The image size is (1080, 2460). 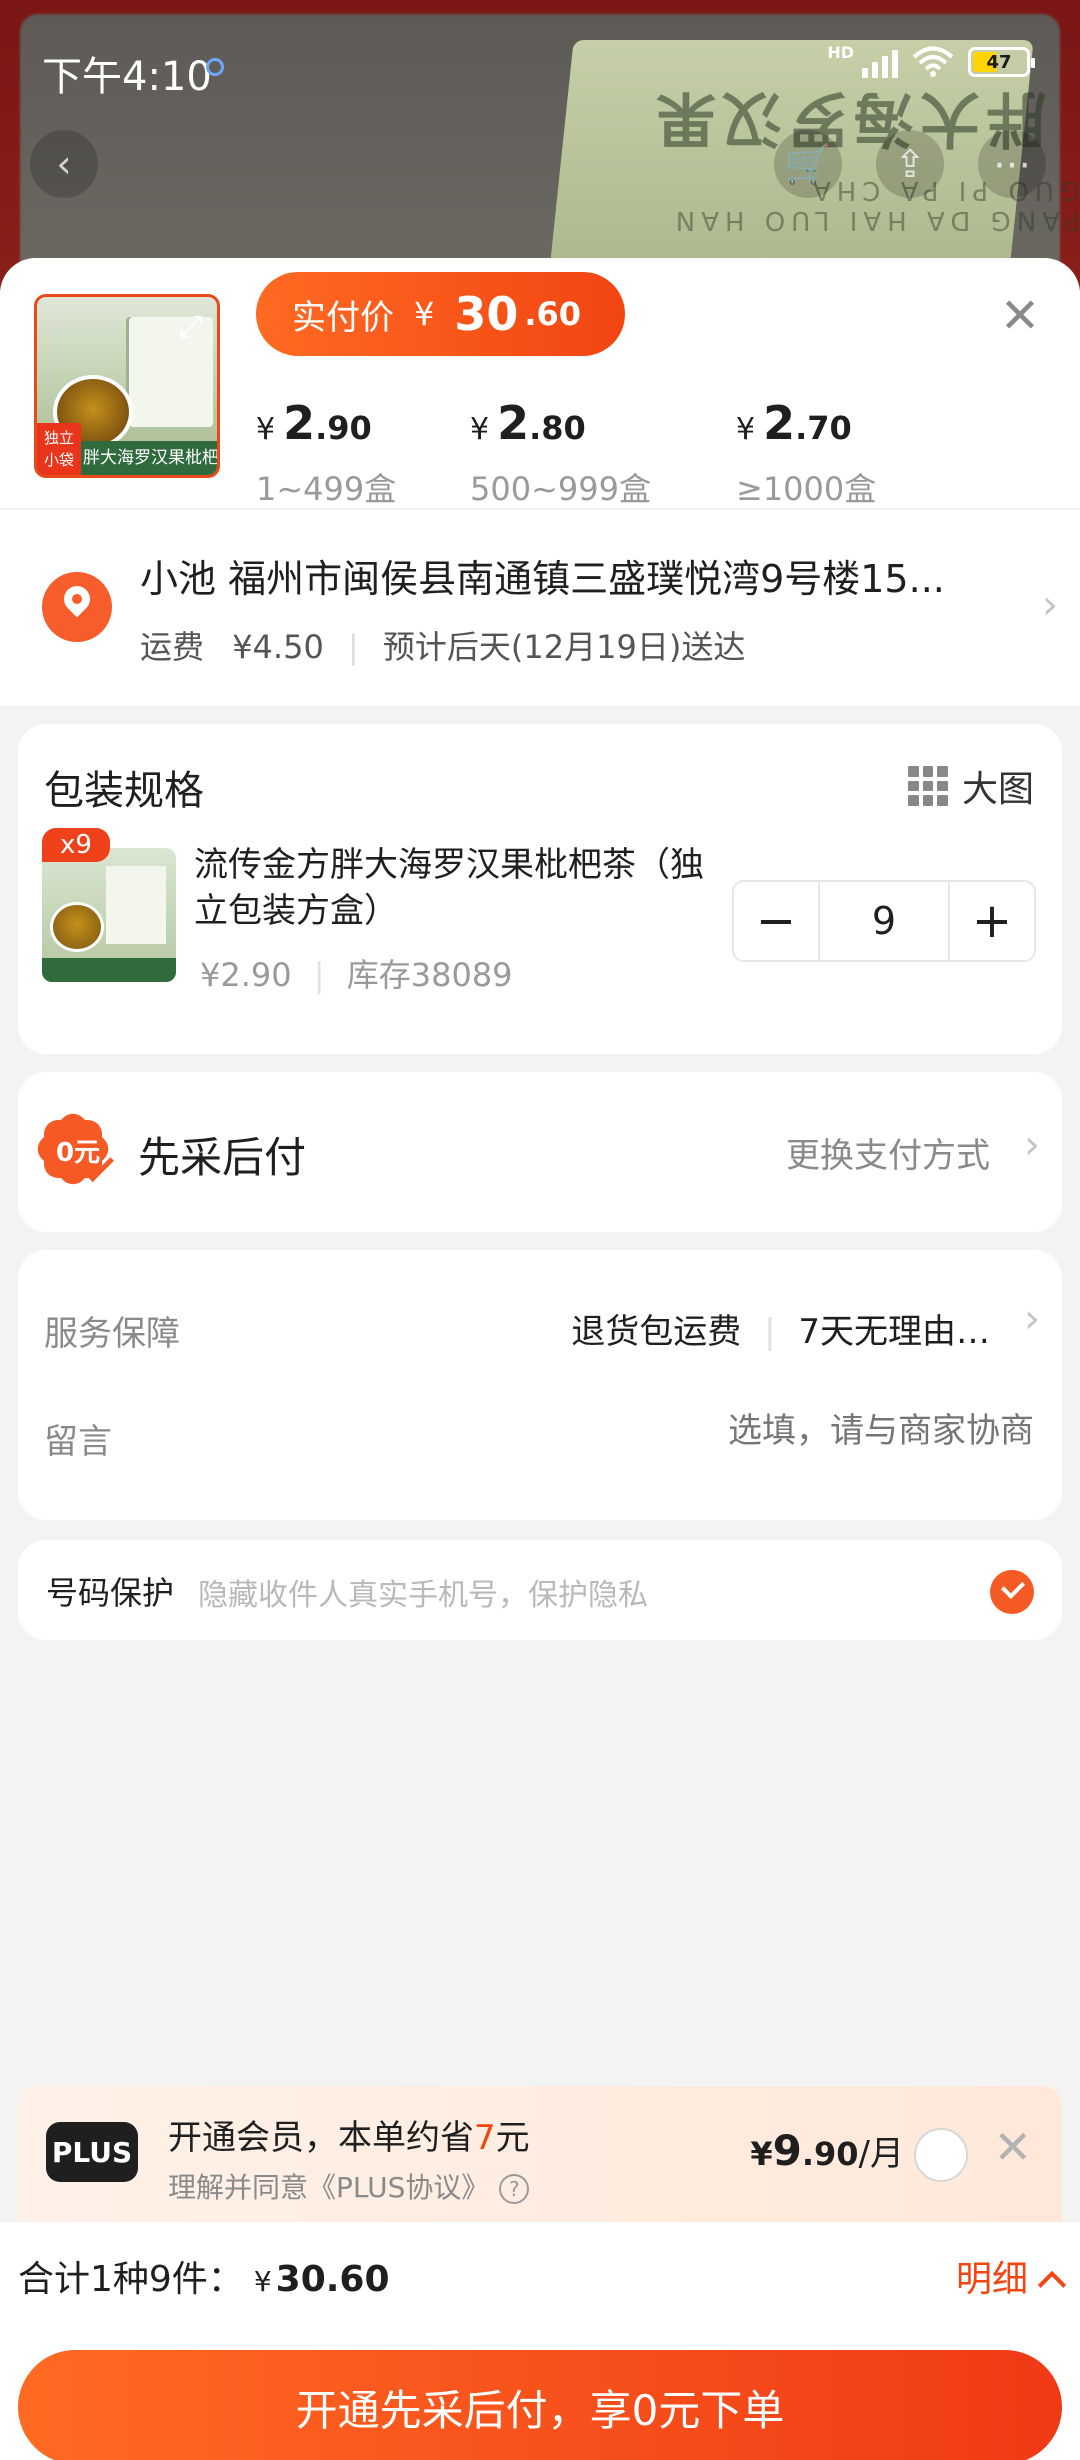 What do you see at coordinates (424, 314) in the screenshot?
I see `actual-price-currency: ¥` at bounding box center [424, 314].